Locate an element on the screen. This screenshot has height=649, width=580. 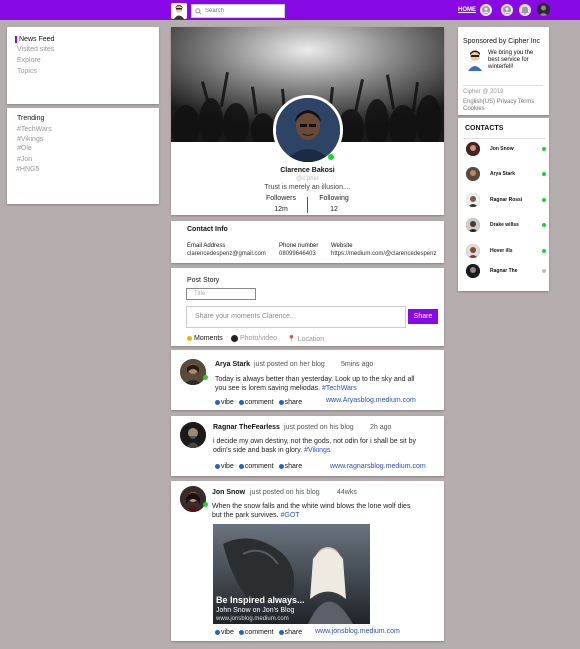
friends-icon is located at coordinates (507, 10).